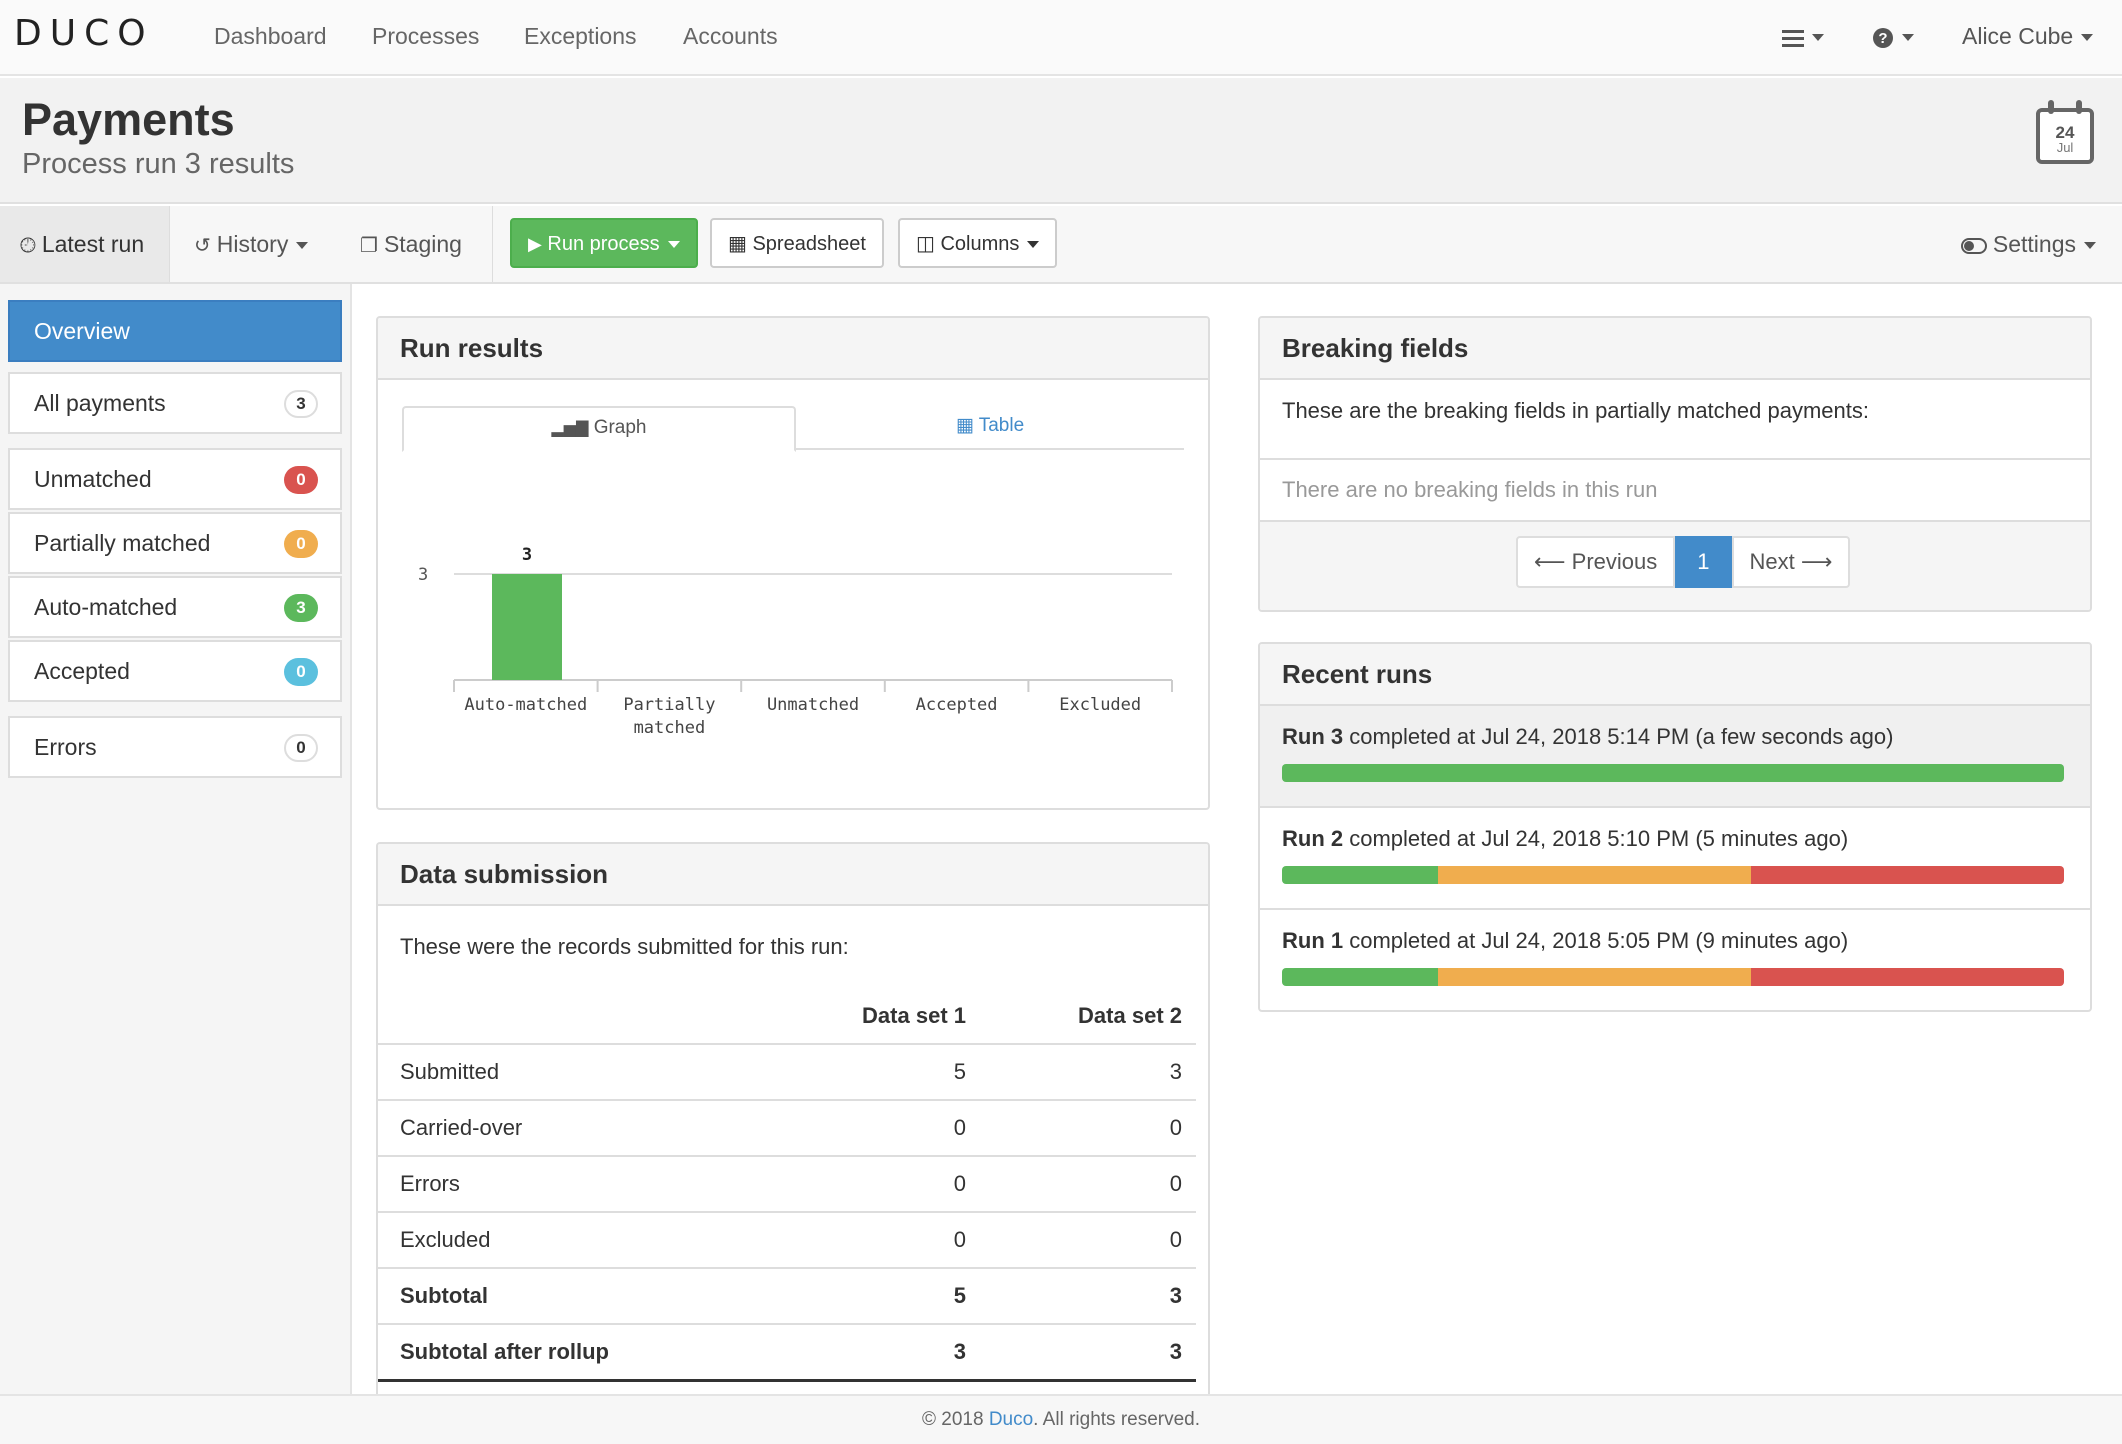 This screenshot has width=2122, height=1444. Describe the element at coordinates (369, 246) in the screenshot. I see `copy-icon: ❐` at that location.